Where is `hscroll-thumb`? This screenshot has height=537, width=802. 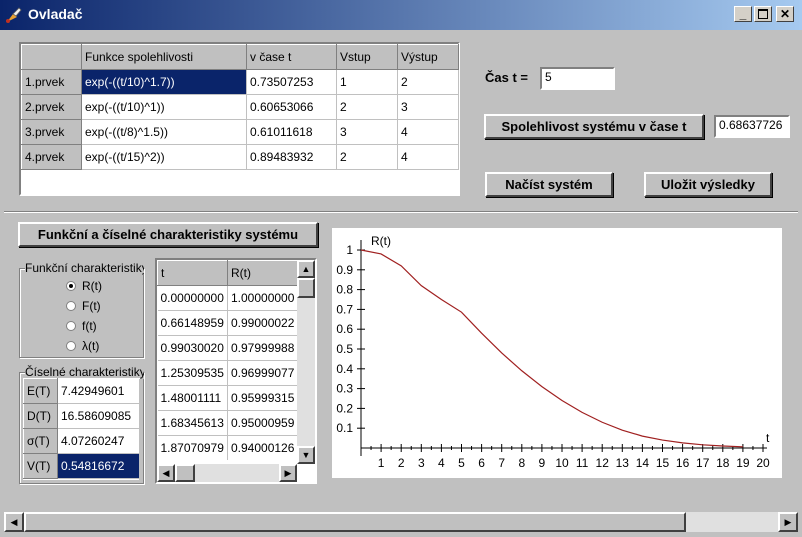 hscroll-thumb is located at coordinates (185, 473).